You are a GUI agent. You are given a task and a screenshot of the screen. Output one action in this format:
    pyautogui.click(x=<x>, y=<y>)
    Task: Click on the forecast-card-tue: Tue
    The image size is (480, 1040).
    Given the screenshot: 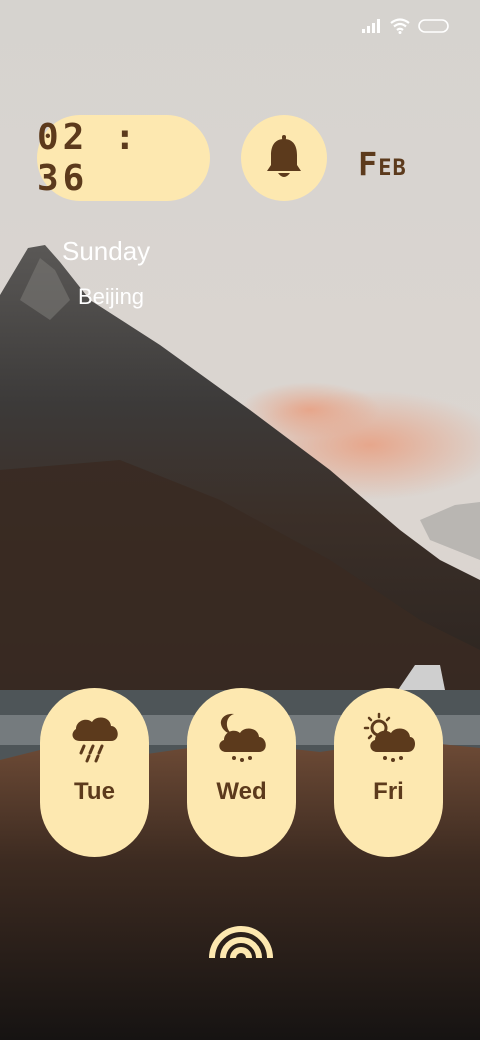 What is the action you would take?
    pyautogui.click(x=94, y=772)
    